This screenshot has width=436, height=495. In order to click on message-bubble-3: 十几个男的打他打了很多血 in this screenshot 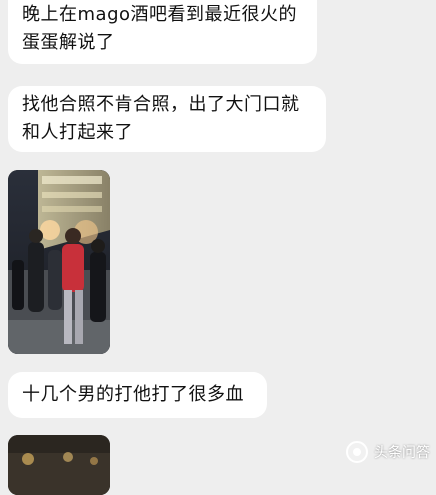, I will do `click(137, 395)`.